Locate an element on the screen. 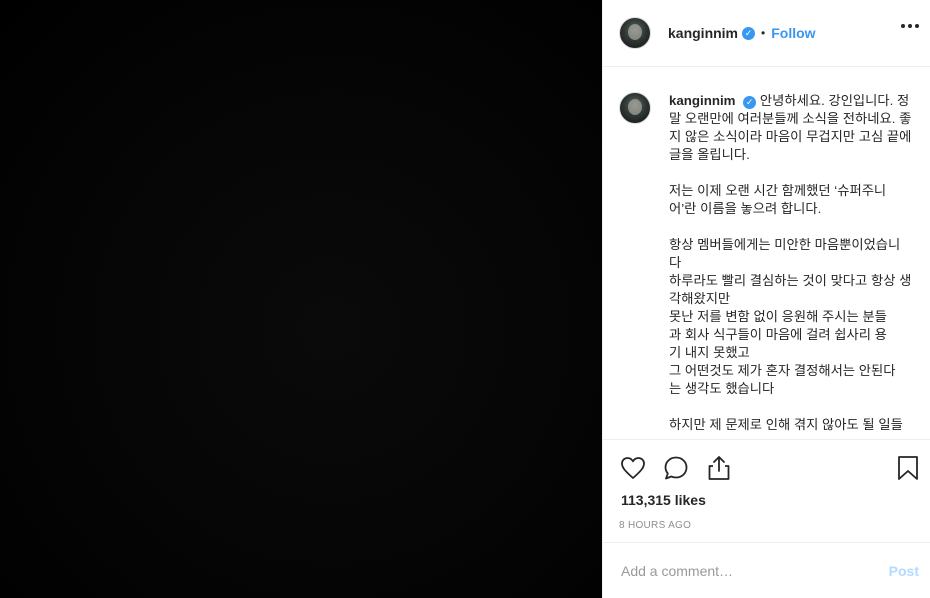  caption-username: kanginnim is located at coordinates (702, 100).